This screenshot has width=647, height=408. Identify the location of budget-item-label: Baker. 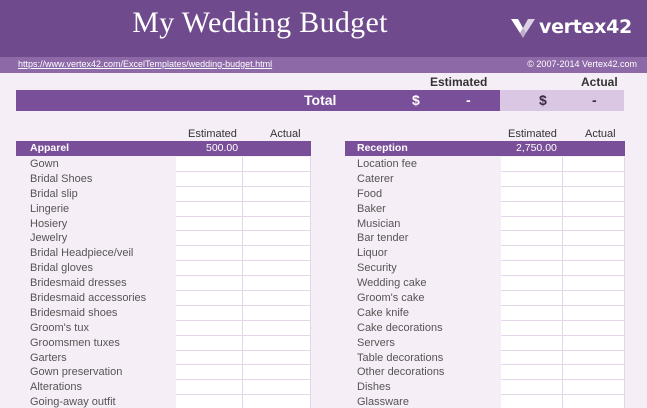
(371, 208).